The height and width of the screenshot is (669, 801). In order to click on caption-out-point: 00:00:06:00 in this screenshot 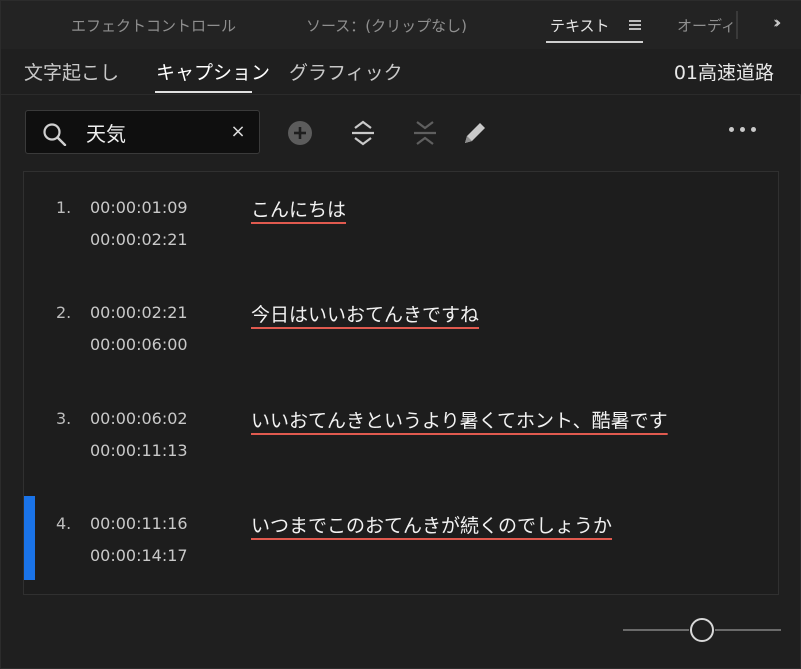, I will do `click(139, 344)`.